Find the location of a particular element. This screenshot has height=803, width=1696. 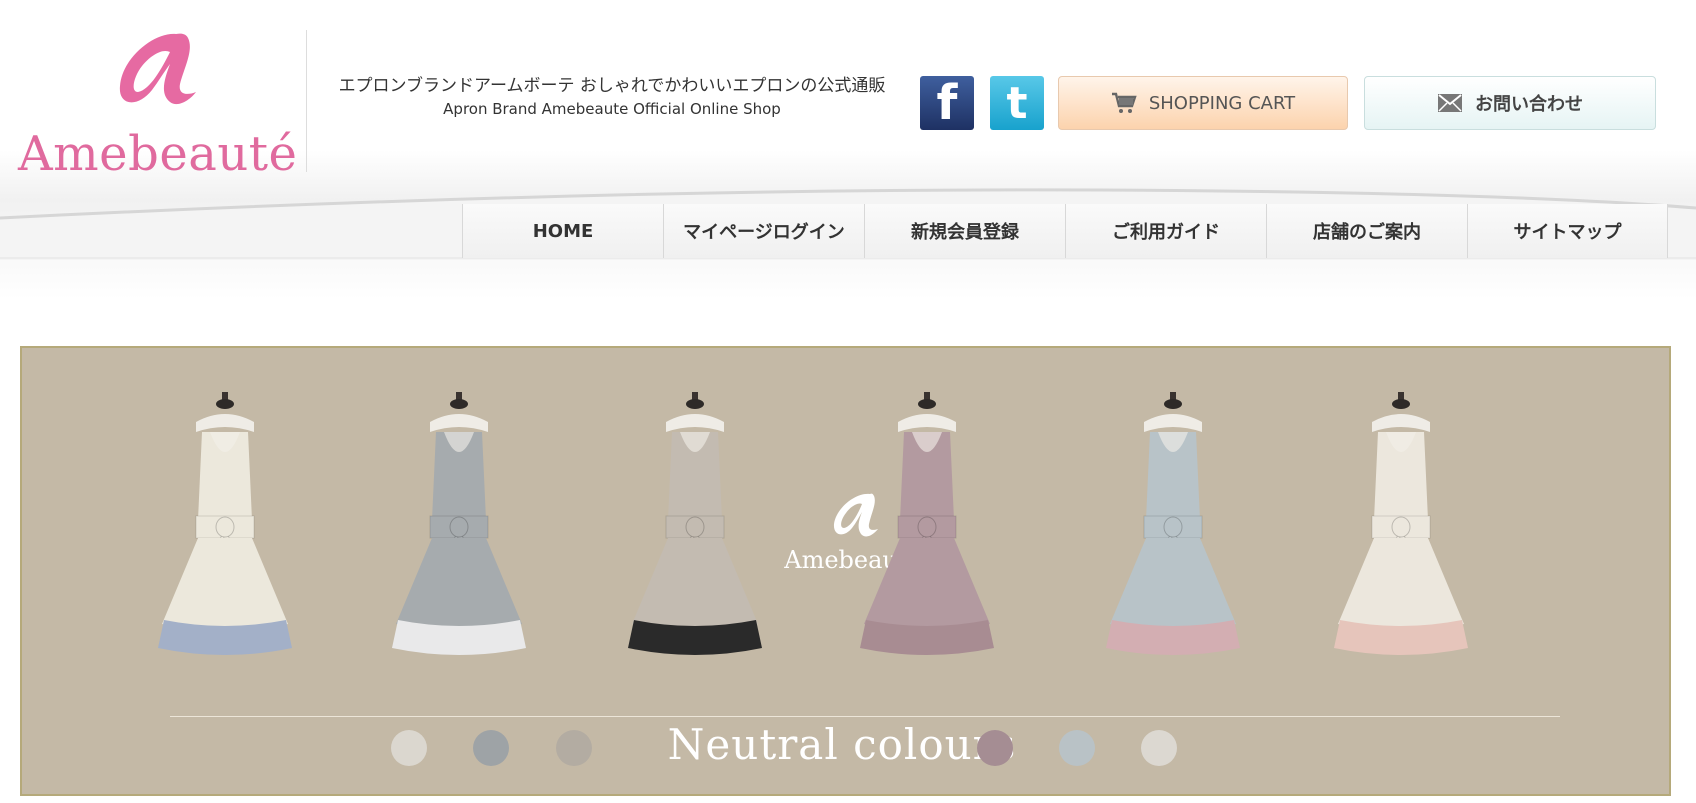

contact-label: お問い合わせ is located at coordinates (1529, 104).